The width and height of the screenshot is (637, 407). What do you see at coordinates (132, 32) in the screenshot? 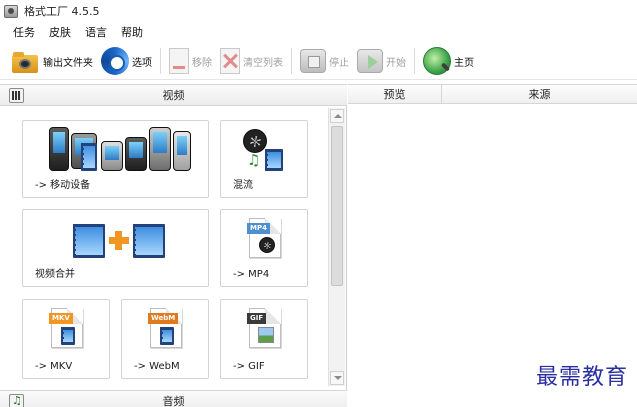
I see `menu-help: 帮助` at bounding box center [132, 32].